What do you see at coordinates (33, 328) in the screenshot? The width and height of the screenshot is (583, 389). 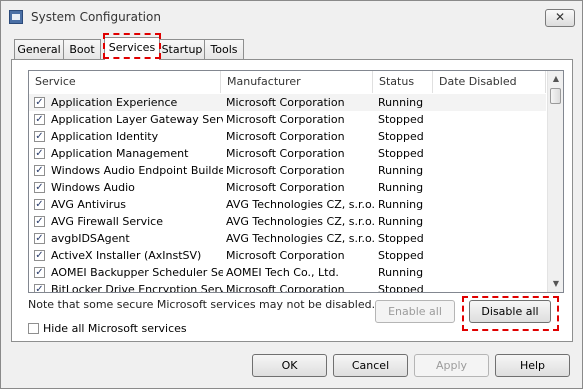 I see `checkbox-box` at bounding box center [33, 328].